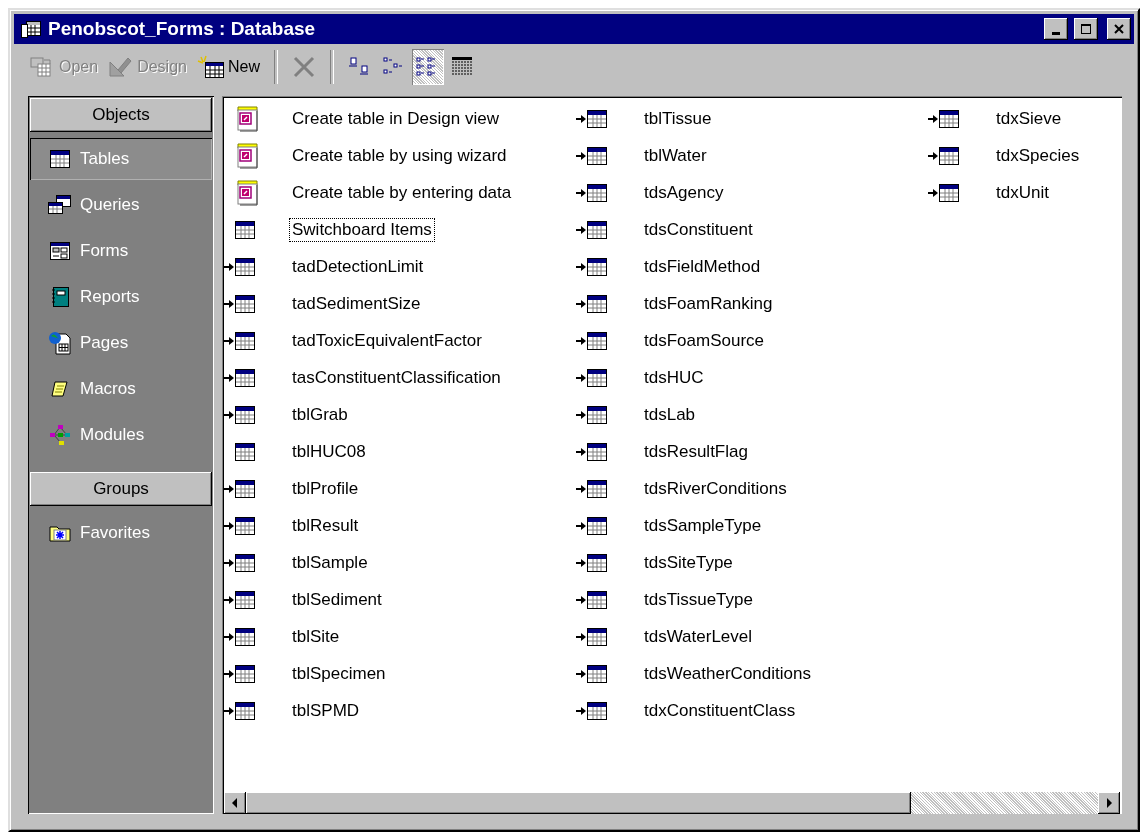  I want to click on list-item-label: tblHUC08, so click(329, 451).